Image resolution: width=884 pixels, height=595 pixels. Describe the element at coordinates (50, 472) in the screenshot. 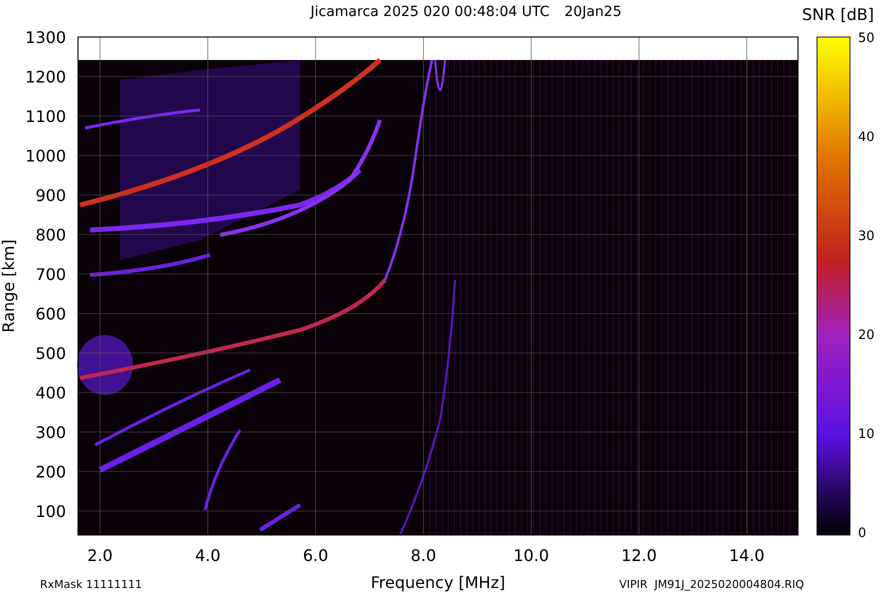

I see `y-tick-label: 200` at that location.